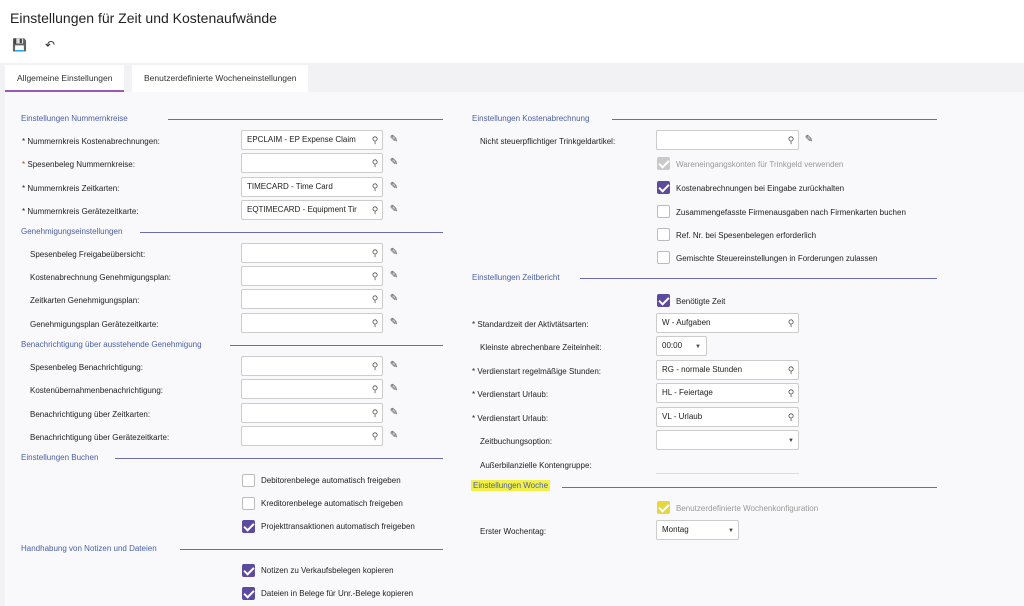 This screenshot has width=1024, height=606. What do you see at coordinates (312, 413) in the screenshot?
I see `benachrichtigung-zeitkarten-input` at bounding box center [312, 413].